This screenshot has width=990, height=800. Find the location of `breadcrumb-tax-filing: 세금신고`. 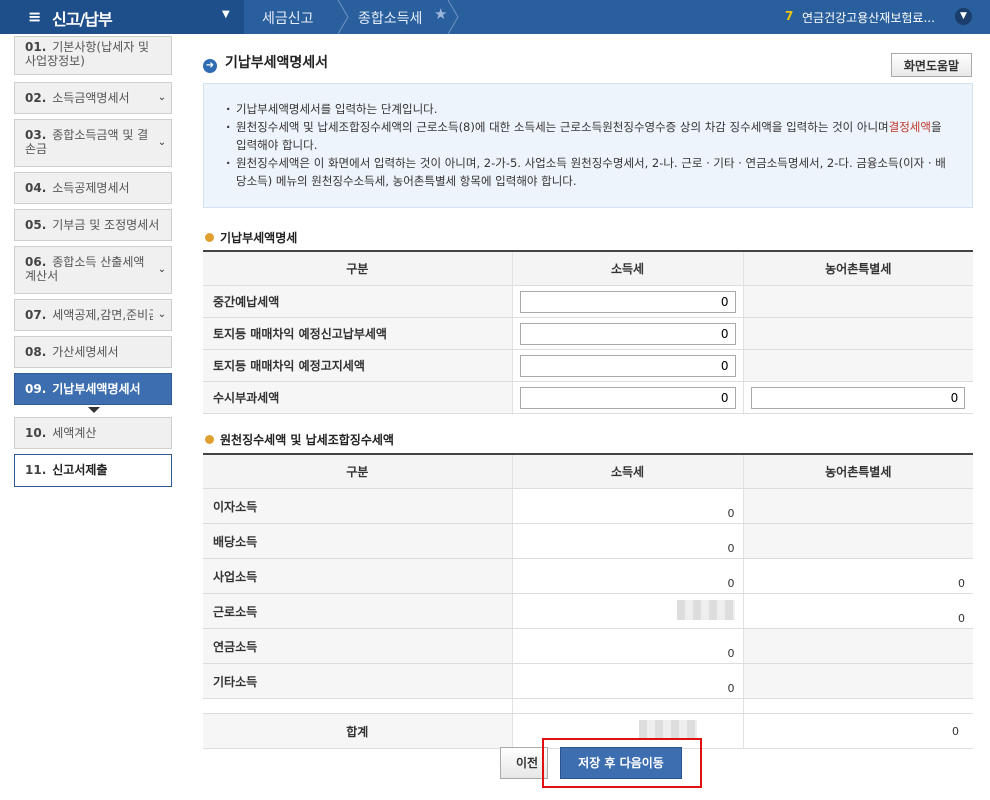

breadcrumb-tax-filing: 세금신고 is located at coordinates (288, 18).